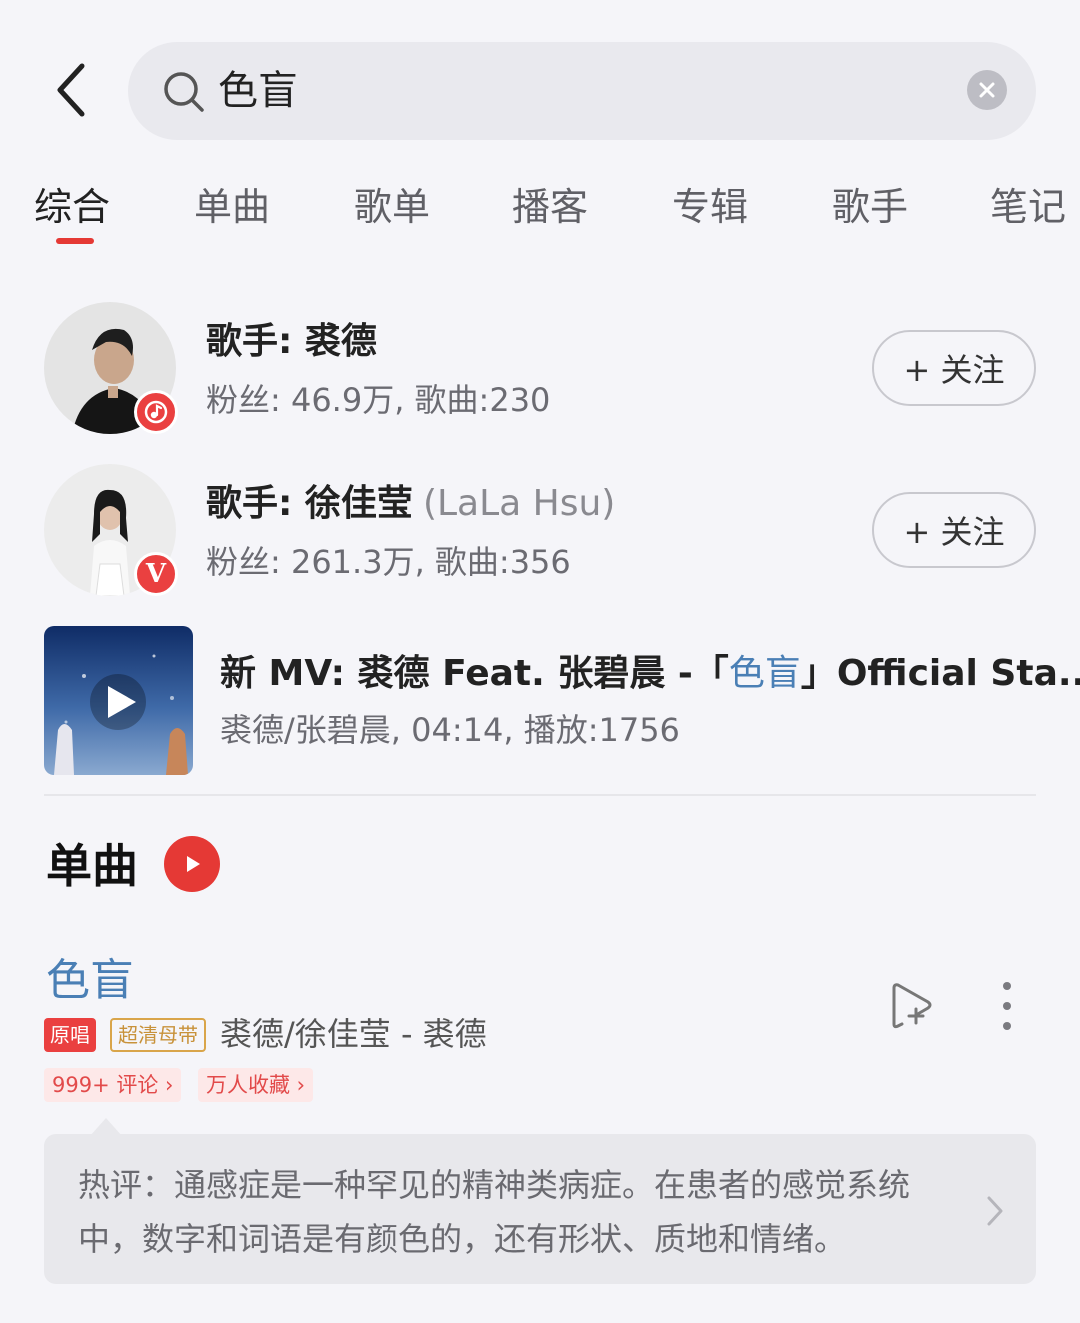 This screenshot has width=1080, height=1323. Describe the element at coordinates (90, 981) in the screenshot. I see `song-title: 色盲` at that location.